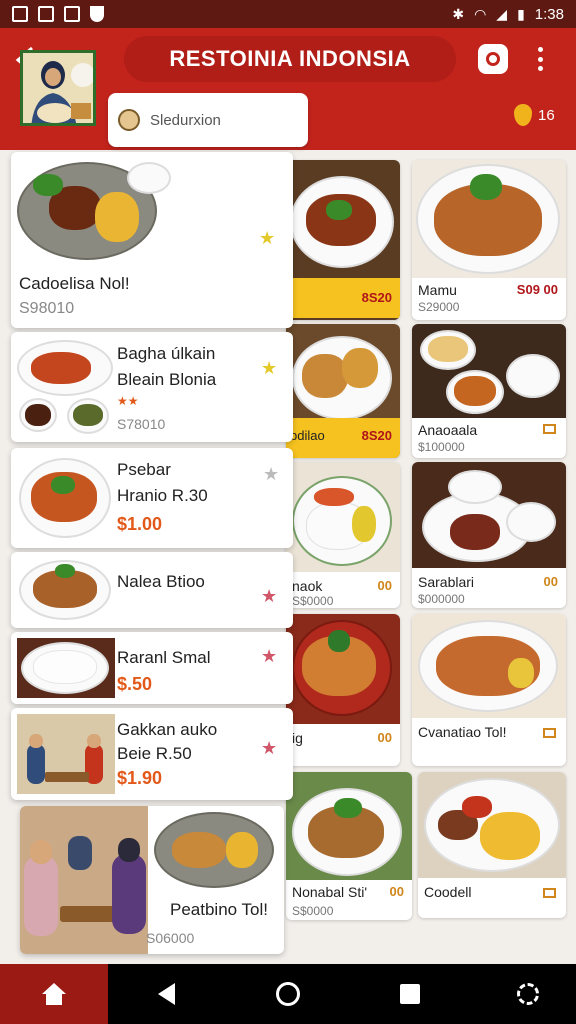  I want to click on featured-item-subname: Hranio R.30, so click(162, 495).